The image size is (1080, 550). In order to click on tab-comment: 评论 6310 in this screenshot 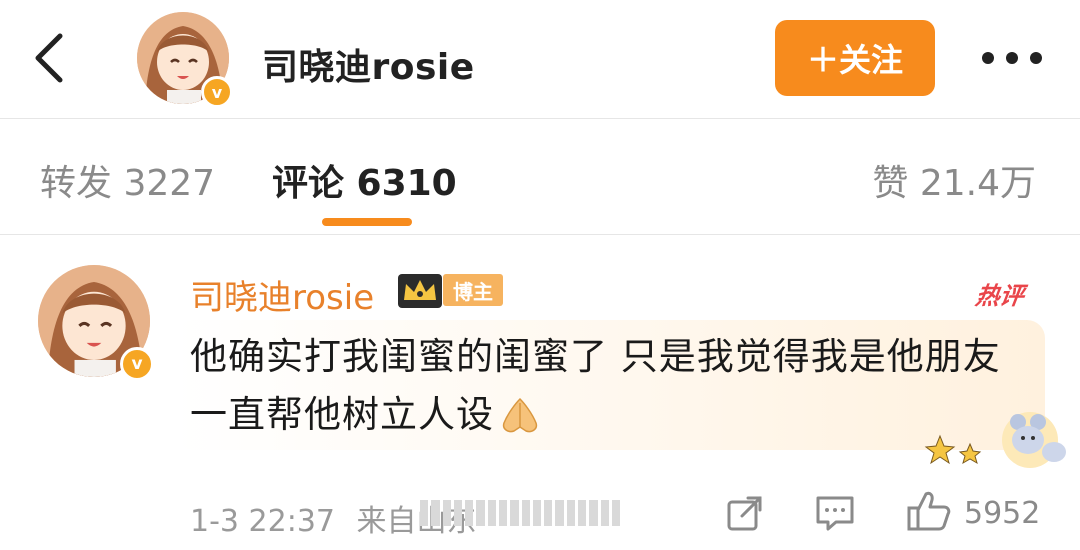, I will do `click(364, 180)`.